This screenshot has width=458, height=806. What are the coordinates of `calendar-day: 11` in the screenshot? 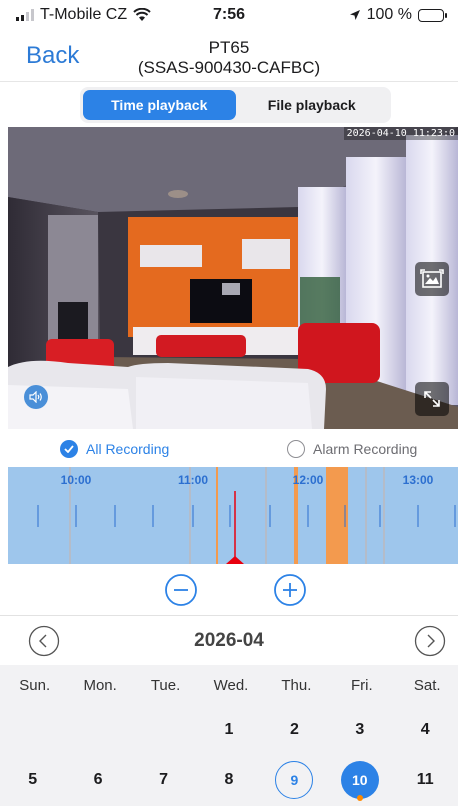 It's located at (425, 780).